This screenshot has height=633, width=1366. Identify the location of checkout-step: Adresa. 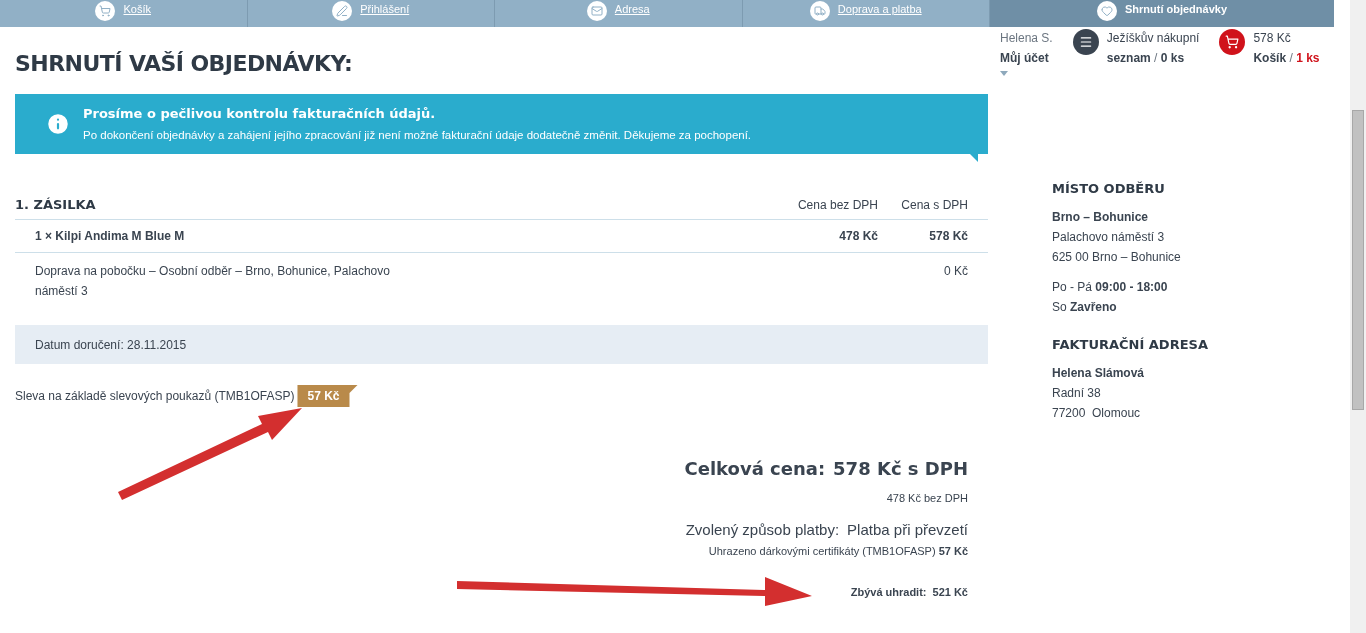
(632, 9).